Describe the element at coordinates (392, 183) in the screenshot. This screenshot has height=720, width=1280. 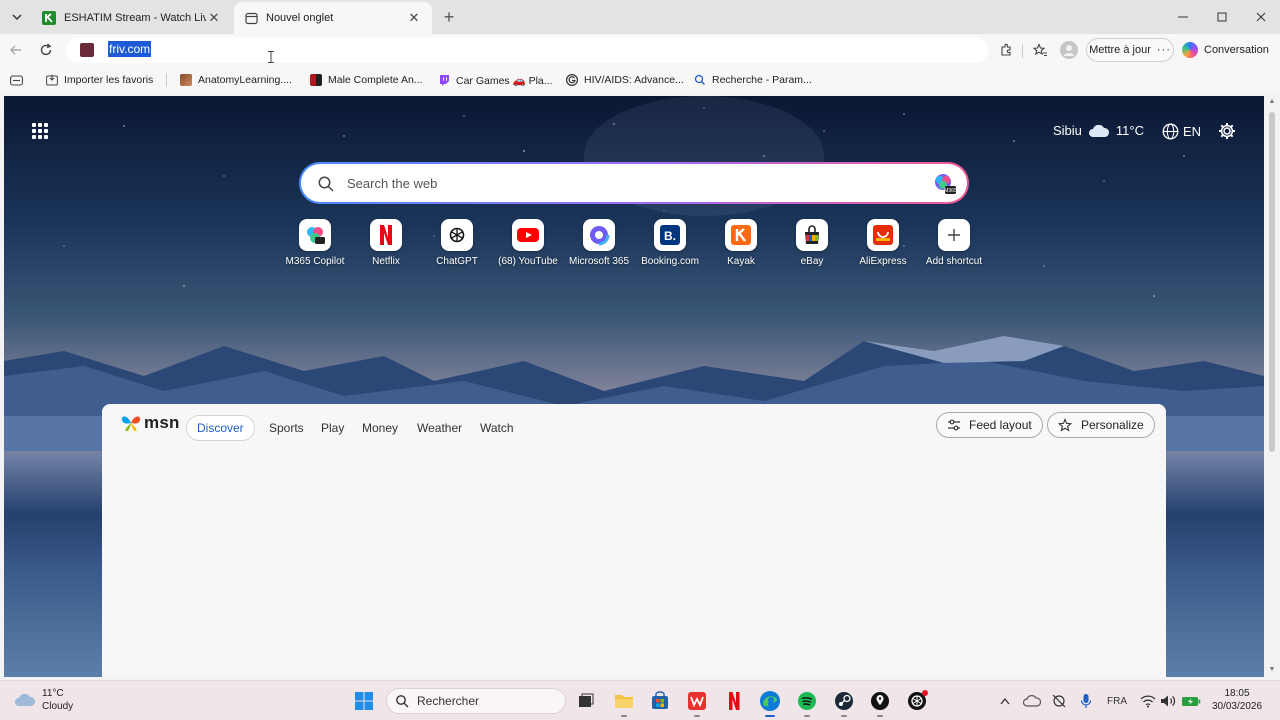
I see `search-input: Search the web` at that location.